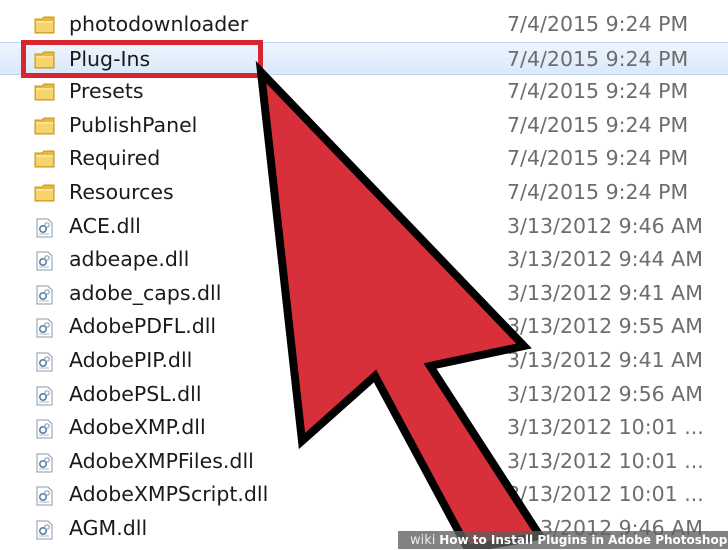 This screenshot has height=550, width=728. What do you see at coordinates (423, 540) in the screenshot?
I see `footer-brand: wiki` at bounding box center [423, 540].